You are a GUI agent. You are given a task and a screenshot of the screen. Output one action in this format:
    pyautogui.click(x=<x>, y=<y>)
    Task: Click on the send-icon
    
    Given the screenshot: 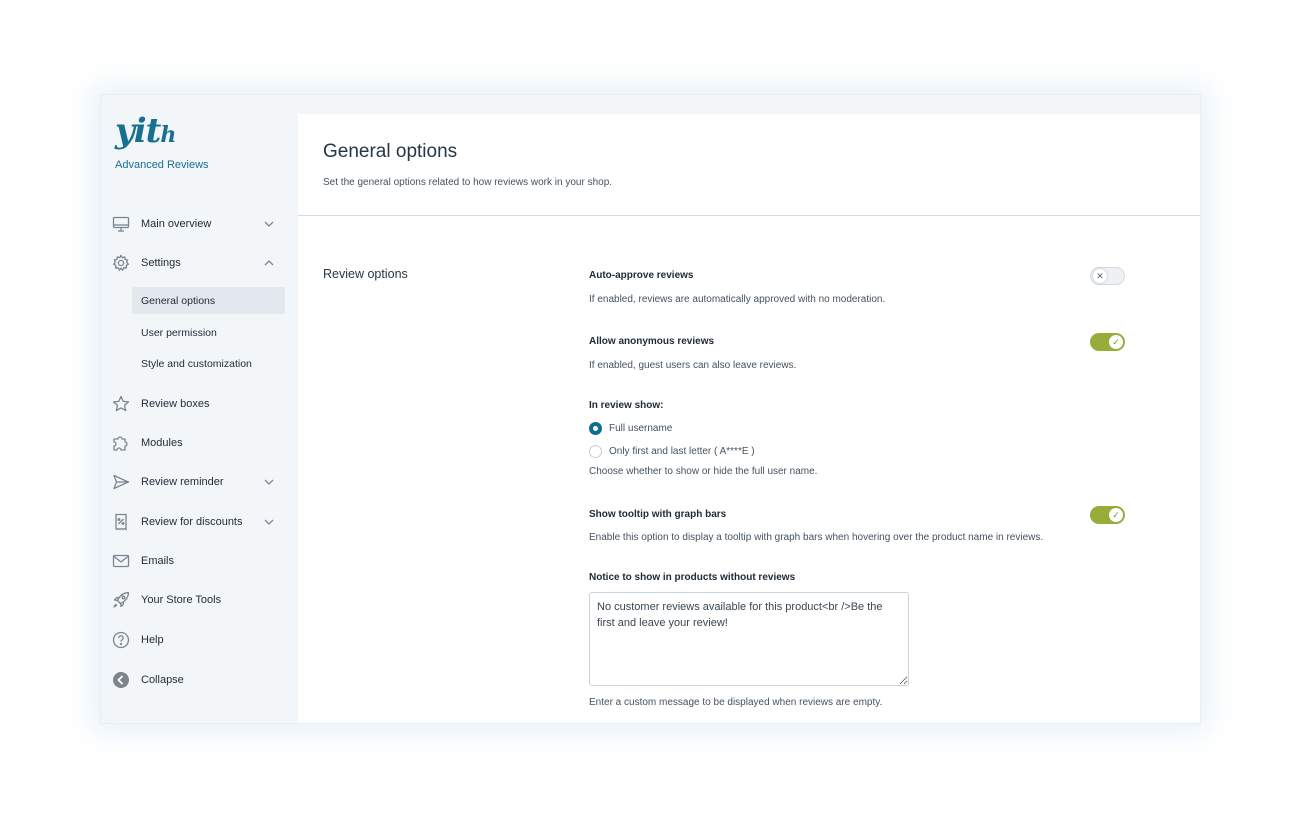 What is the action you would take?
    pyautogui.click(x=121, y=482)
    